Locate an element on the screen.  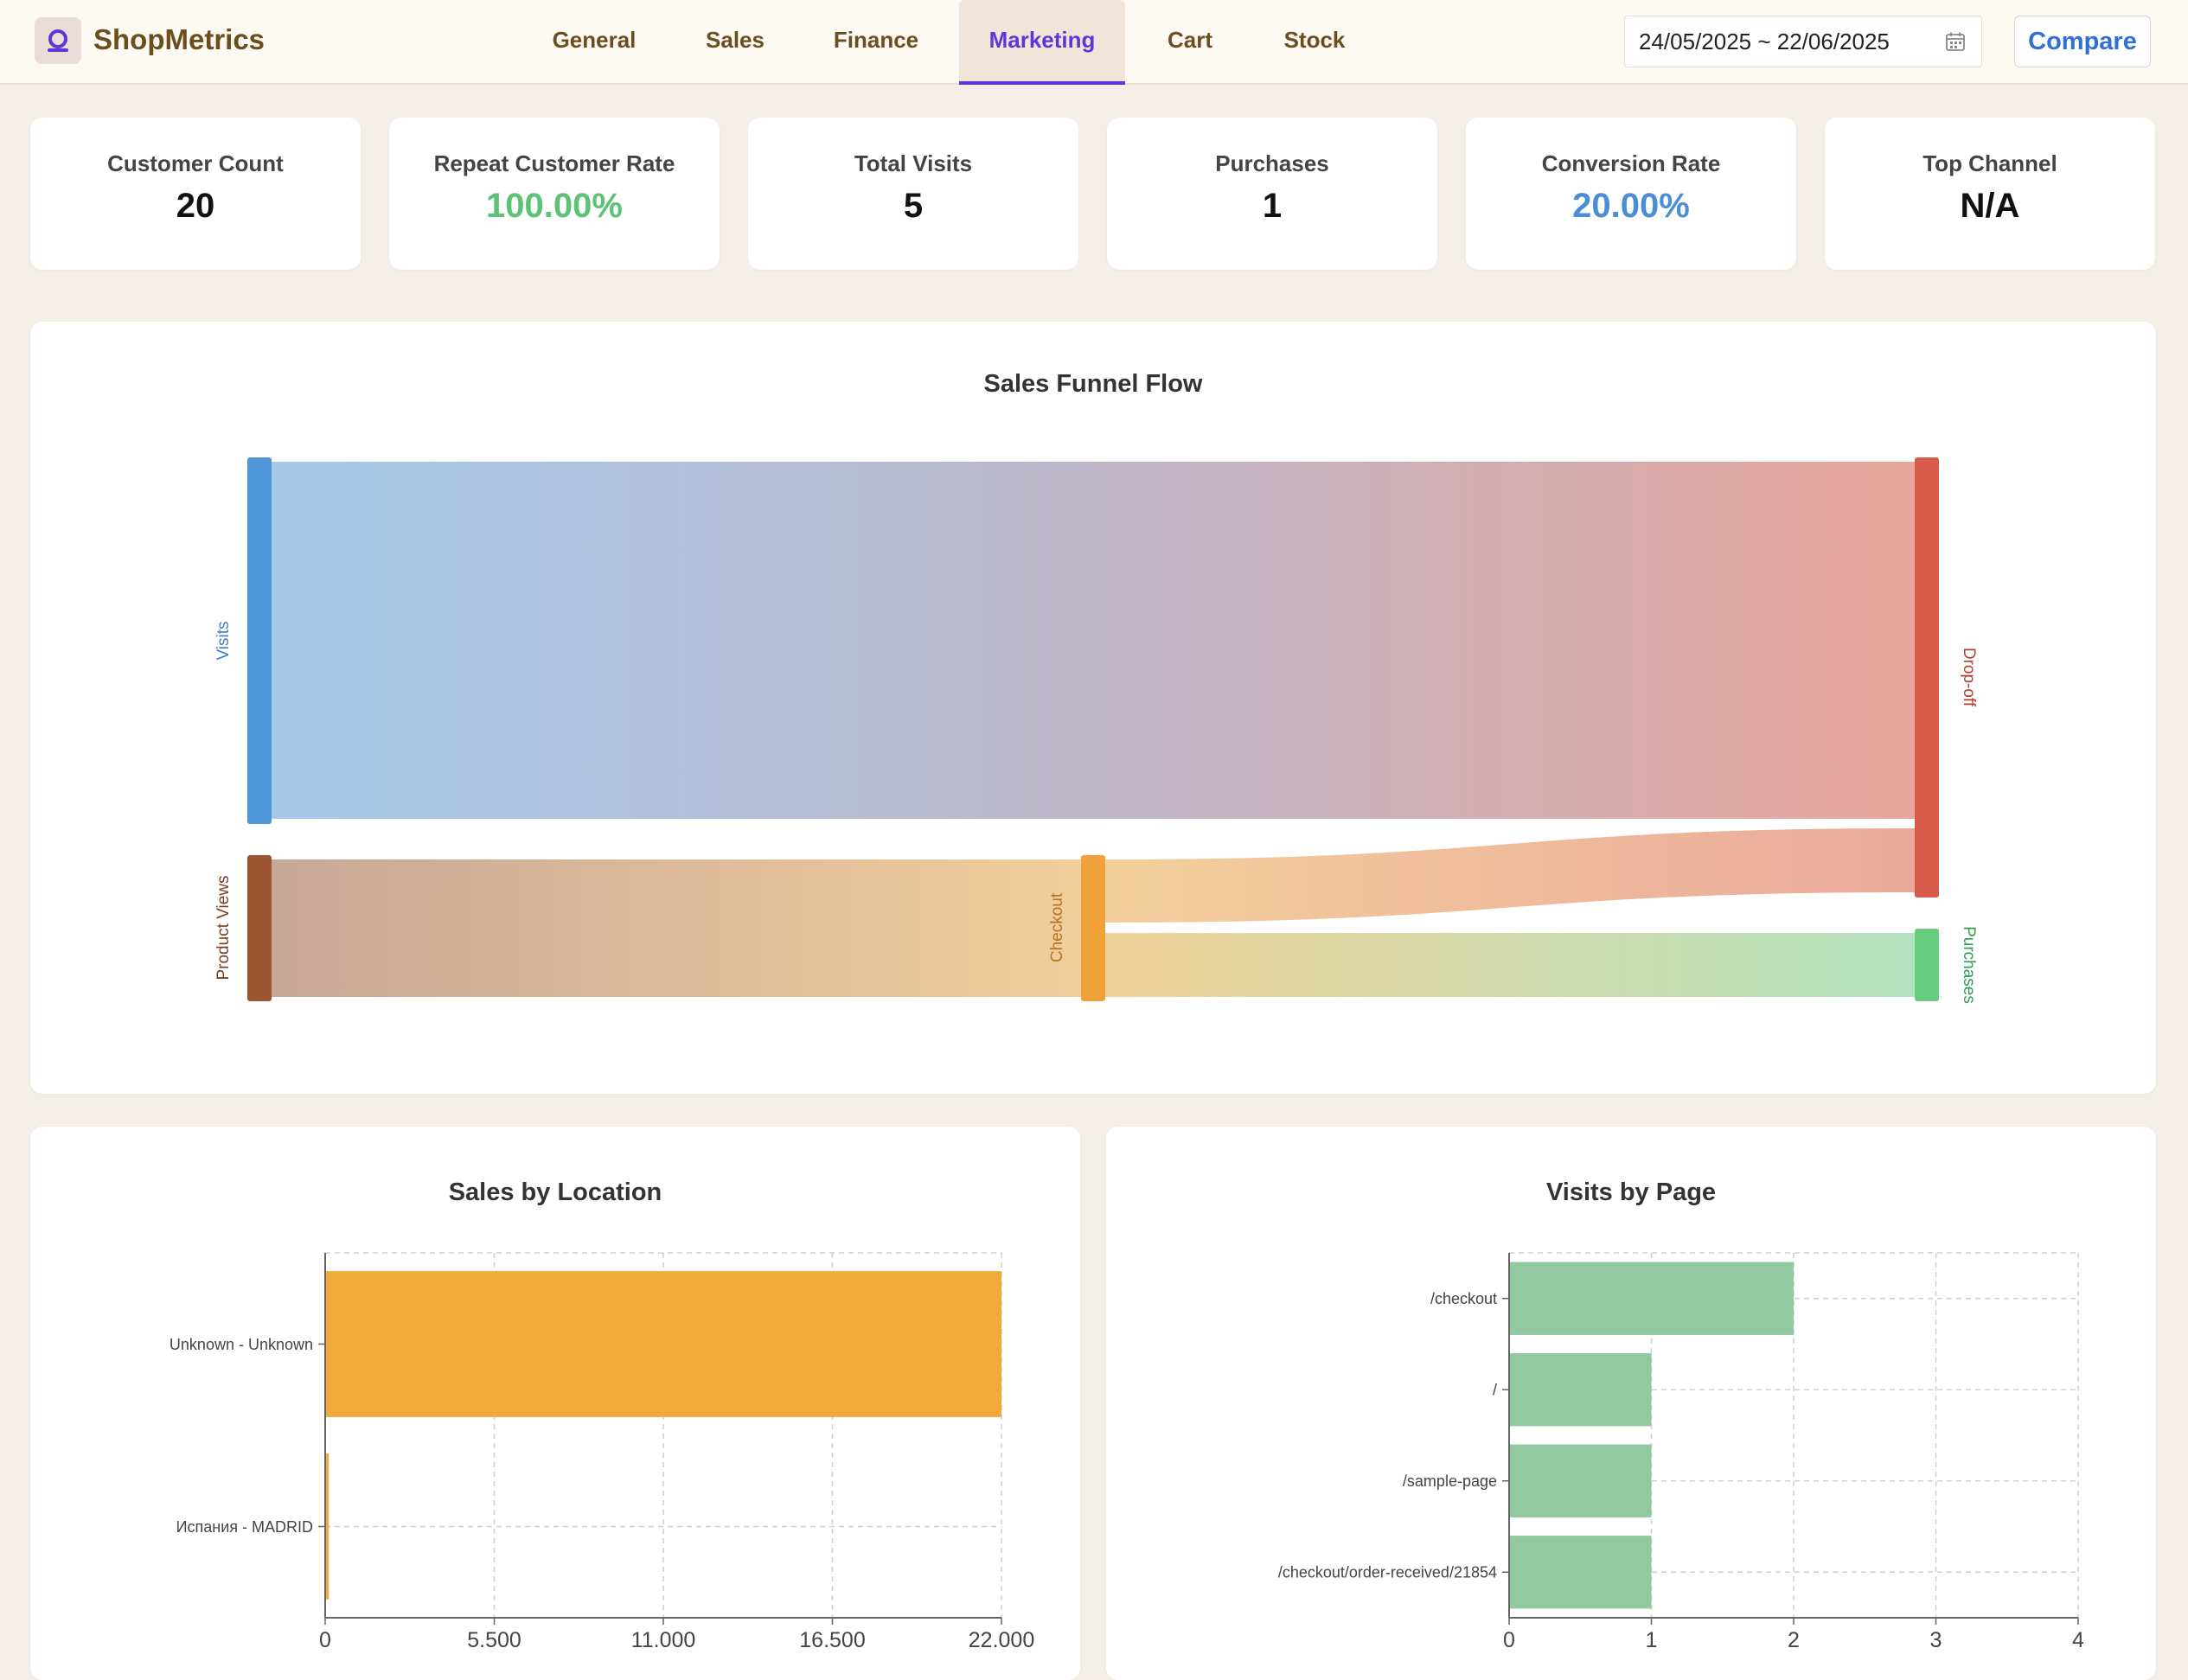
sankey-node-checkout is located at coordinates (1093, 928).